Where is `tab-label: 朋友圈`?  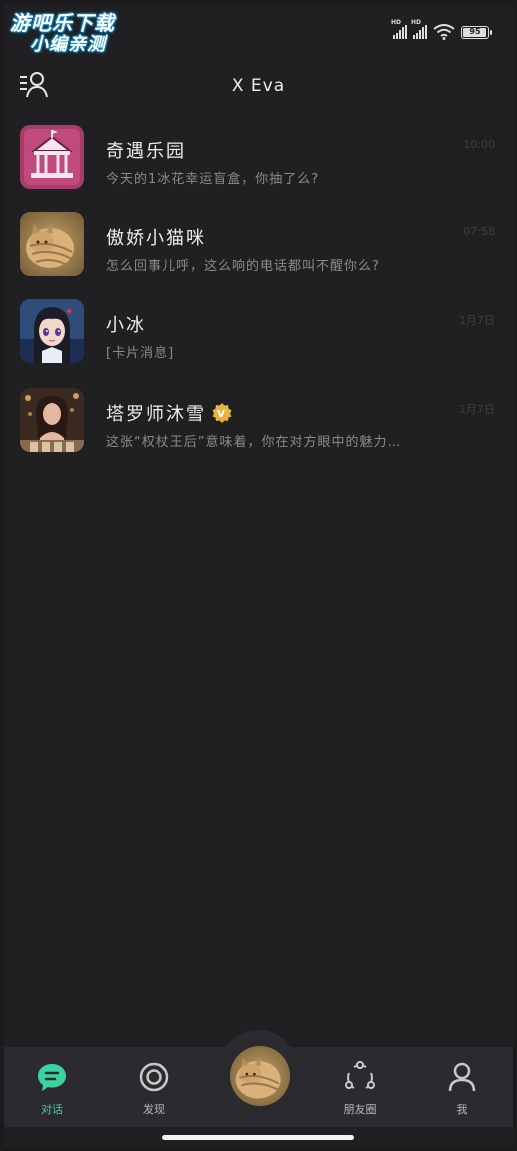
tab-label: 朋友圈 is located at coordinates (360, 1109).